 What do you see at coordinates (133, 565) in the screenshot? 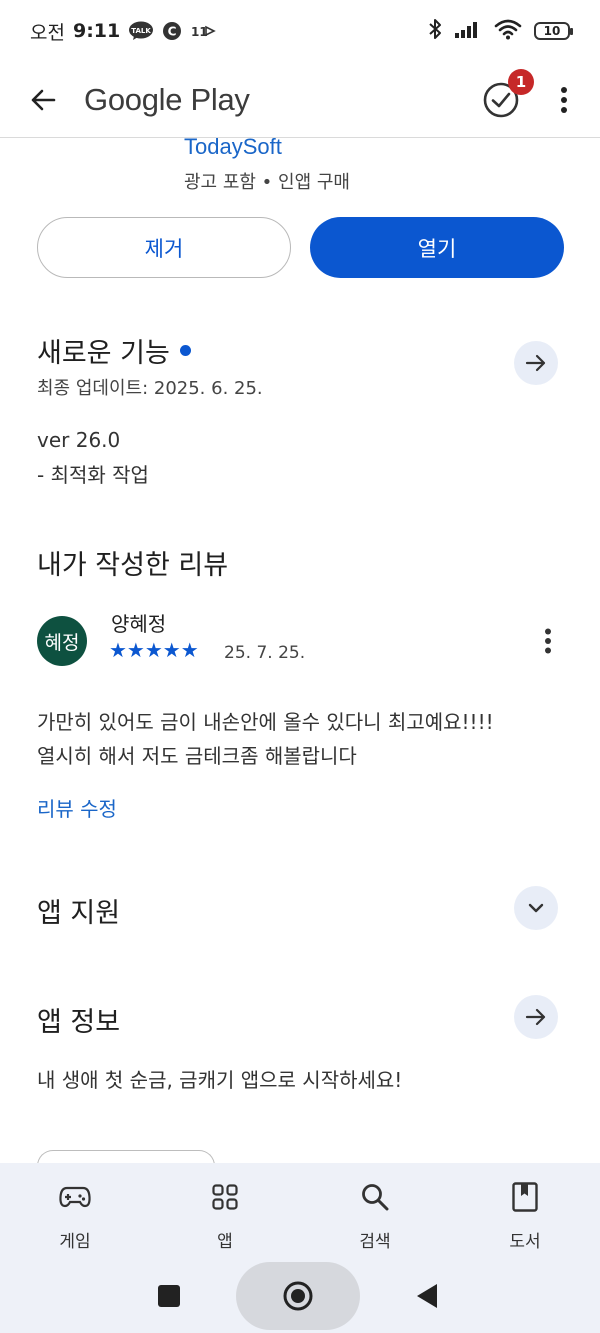
I see `my-review-title: 내가 작성한 리뷰` at bounding box center [133, 565].